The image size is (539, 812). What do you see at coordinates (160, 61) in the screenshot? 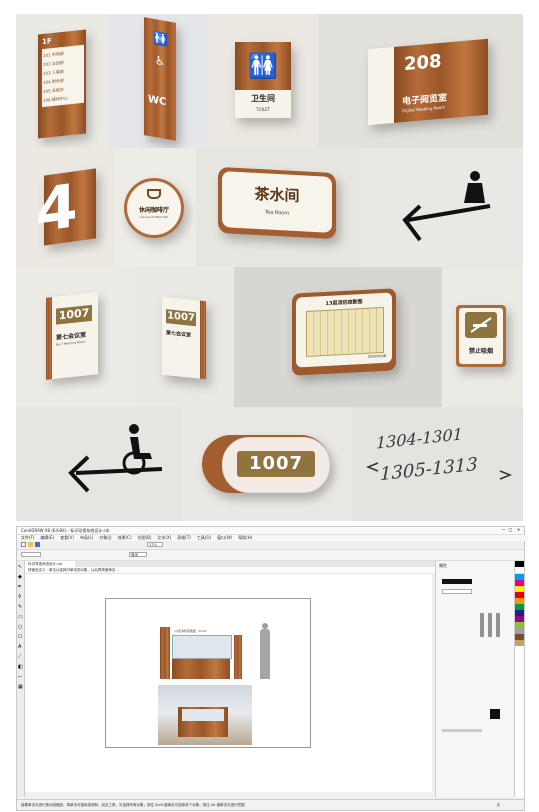
I see `wheelchair-icon: ♿` at bounding box center [160, 61].